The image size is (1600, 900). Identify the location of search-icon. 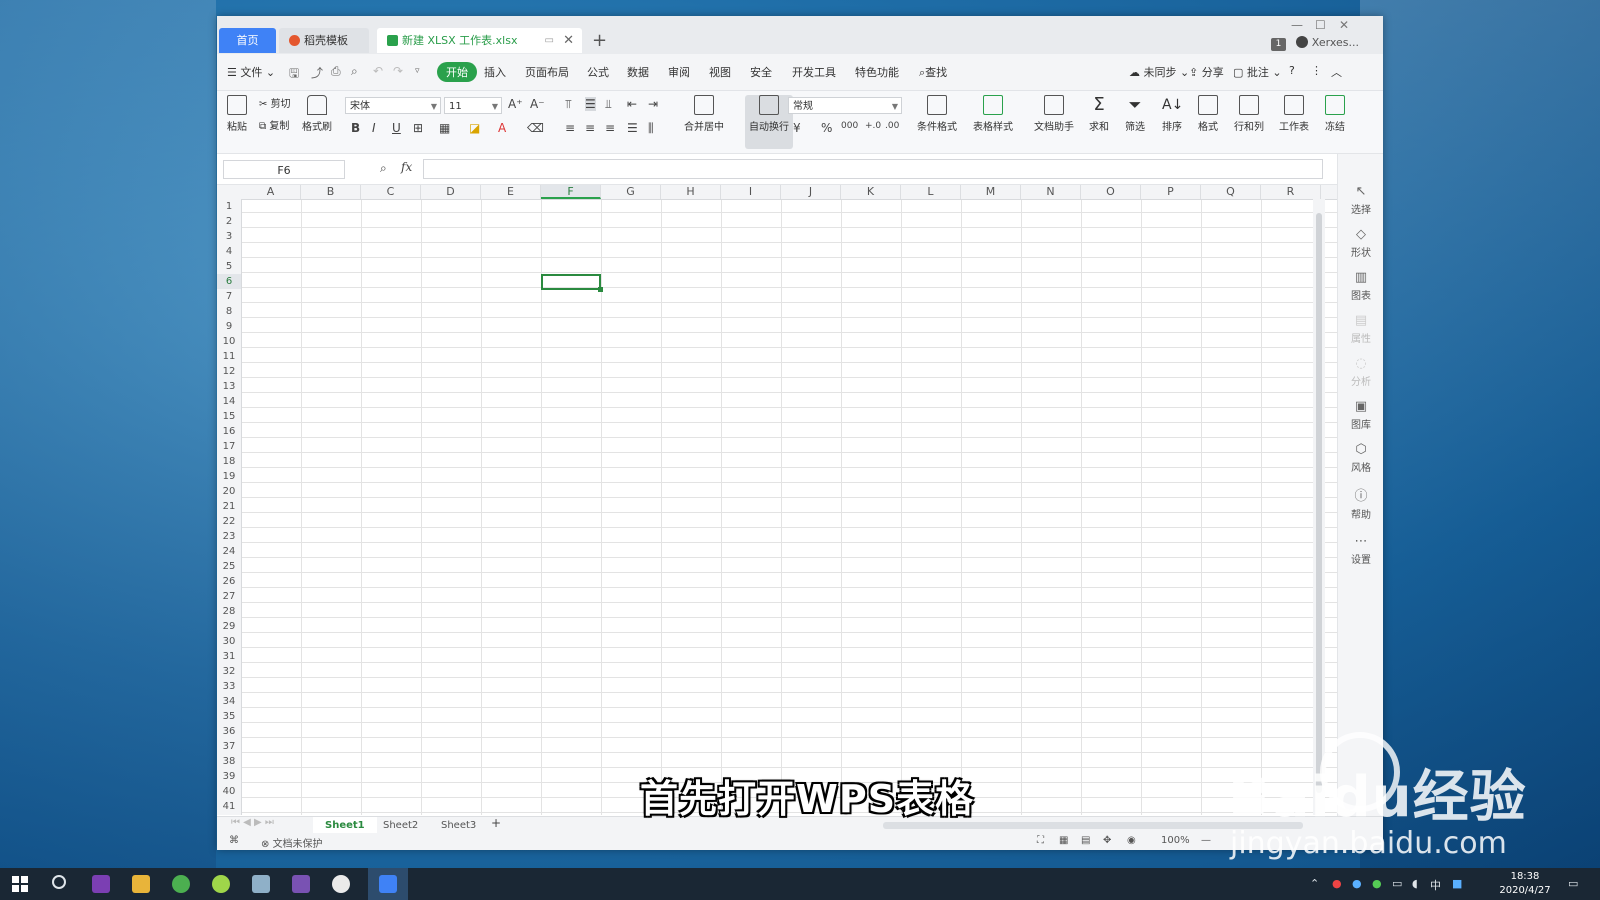
(59, 882).